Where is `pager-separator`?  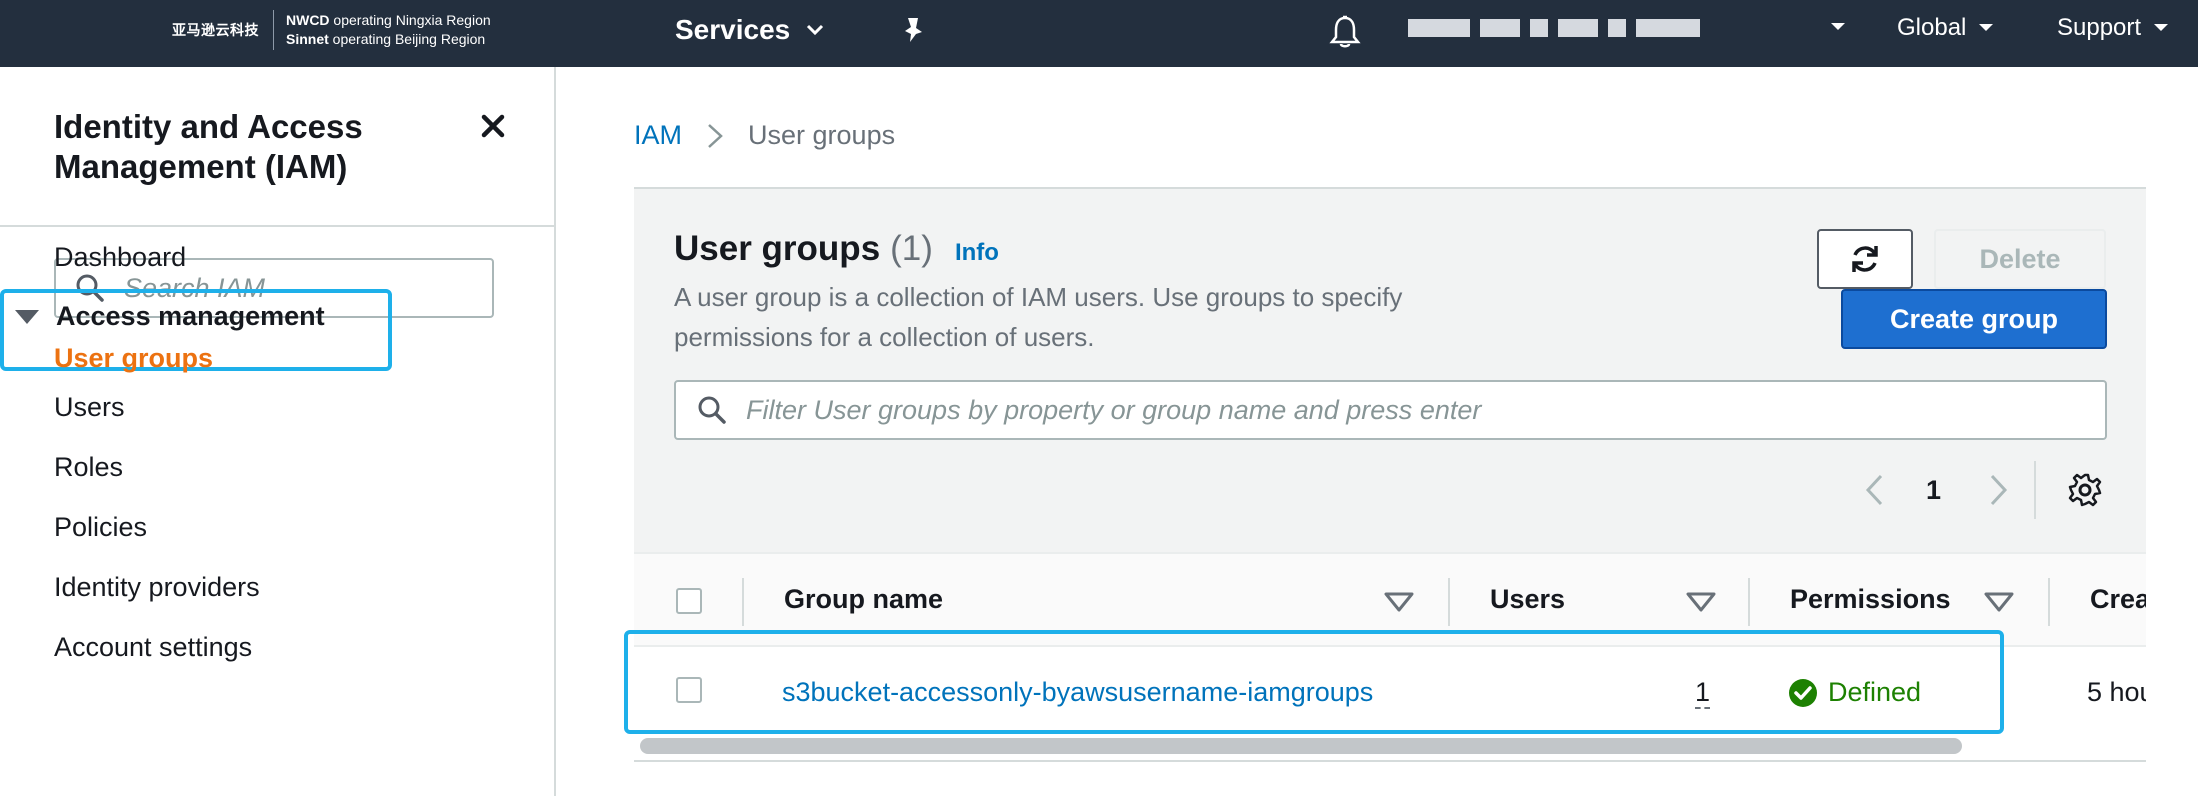 pager-separator is located at coordinates (2035, 490).